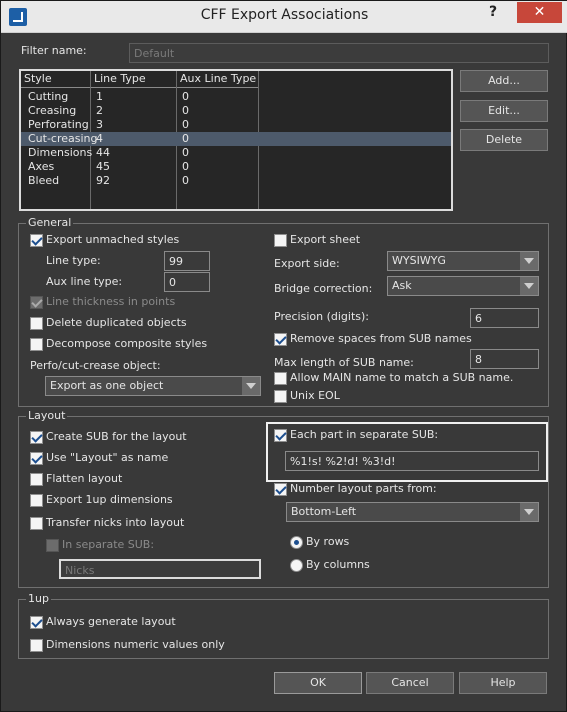 This screenshot has width=567, height=712. What do you see at coordinates (318, 683) in the screenshot?
I see `ok-button: OK` at bounding box center [318, 683].